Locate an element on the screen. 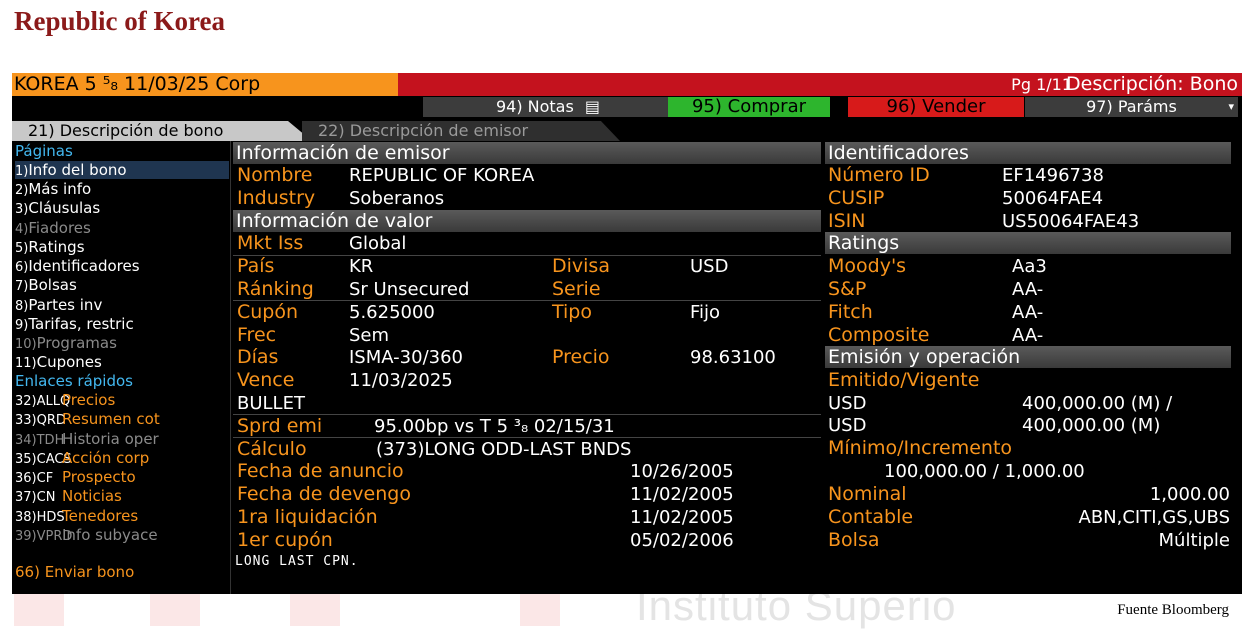 This screenshot has width=1243, height=630. day-count-value: ISMA-30/360 is located at coordinates (406, 357).